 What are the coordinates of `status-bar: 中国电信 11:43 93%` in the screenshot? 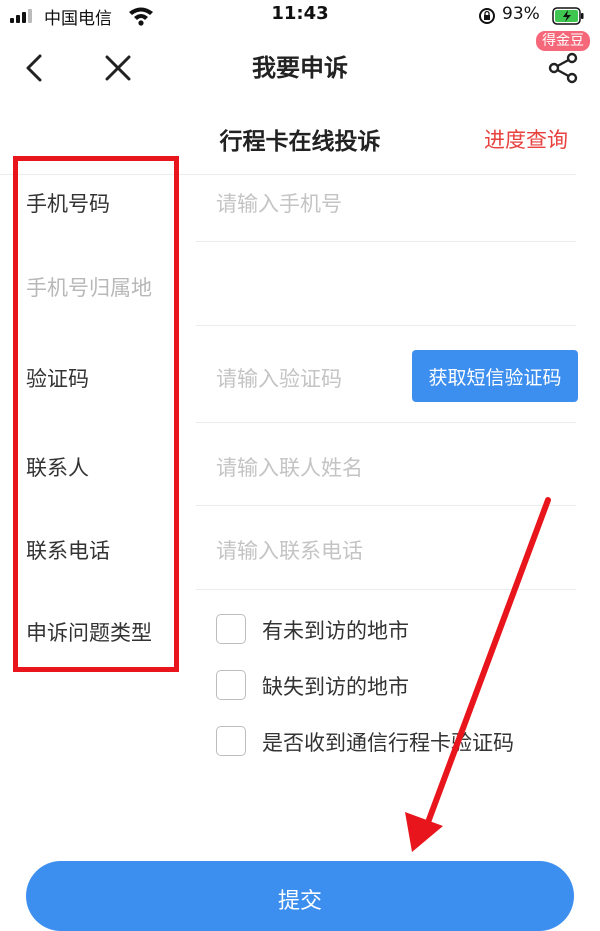 It's located at (300, 17).